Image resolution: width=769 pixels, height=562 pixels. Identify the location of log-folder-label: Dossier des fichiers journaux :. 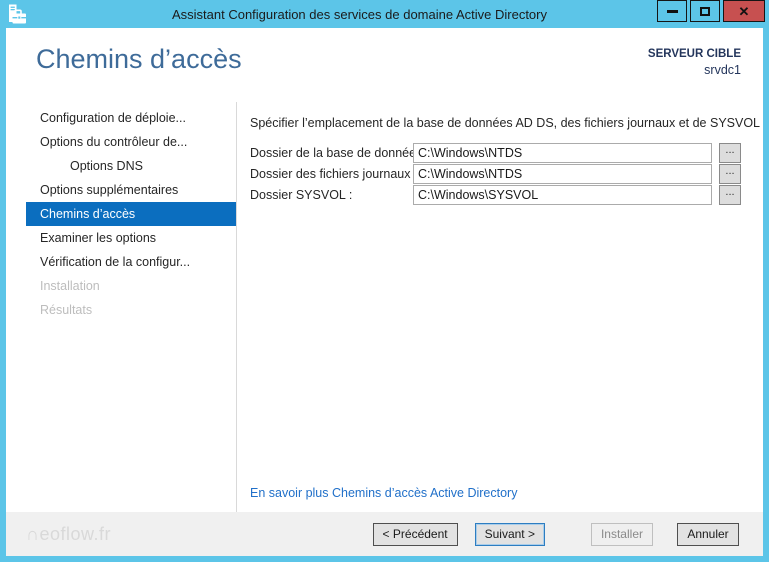
(334, 174).